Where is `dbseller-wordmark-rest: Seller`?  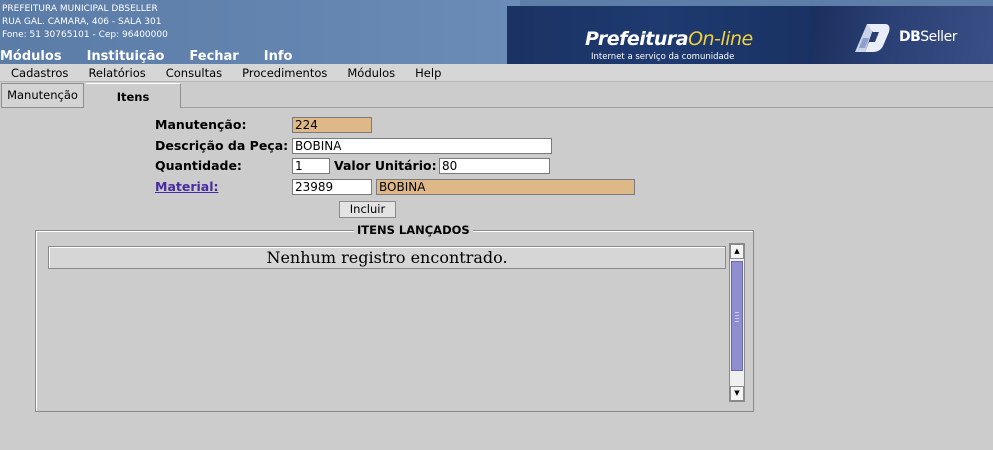
dbseller-wordmark-rest: Seller is located at coordinates (938, 37).